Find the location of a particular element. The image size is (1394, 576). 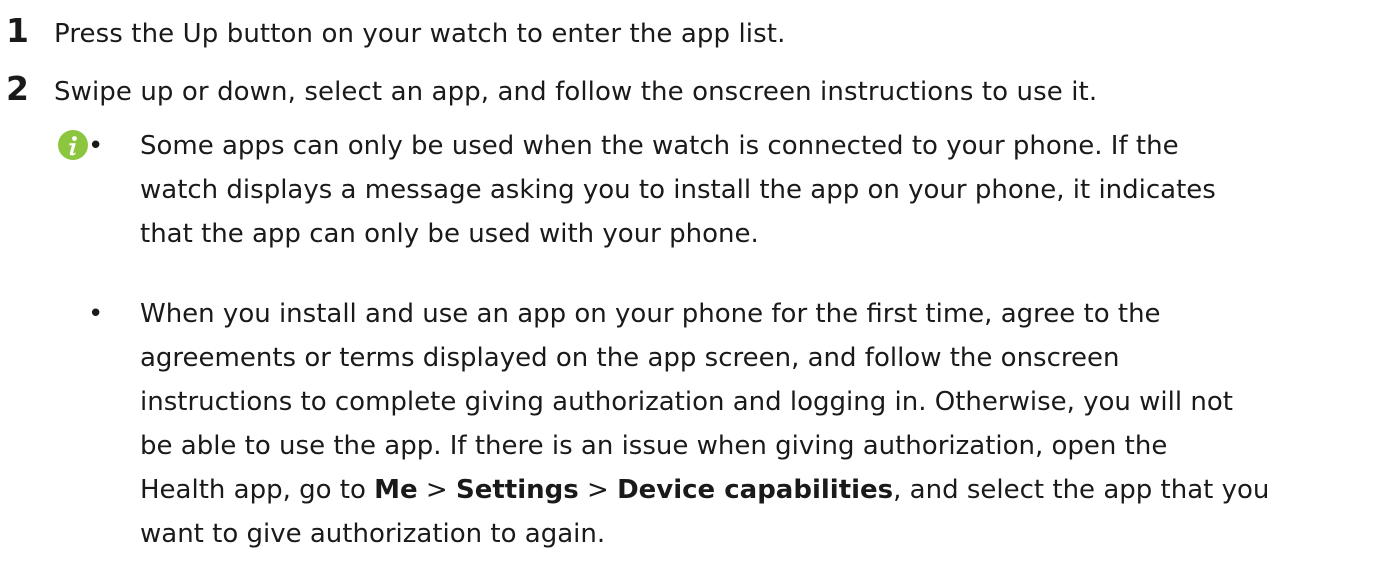

path-suffix: , and select the app that you is located at coordinates (1081, 490).